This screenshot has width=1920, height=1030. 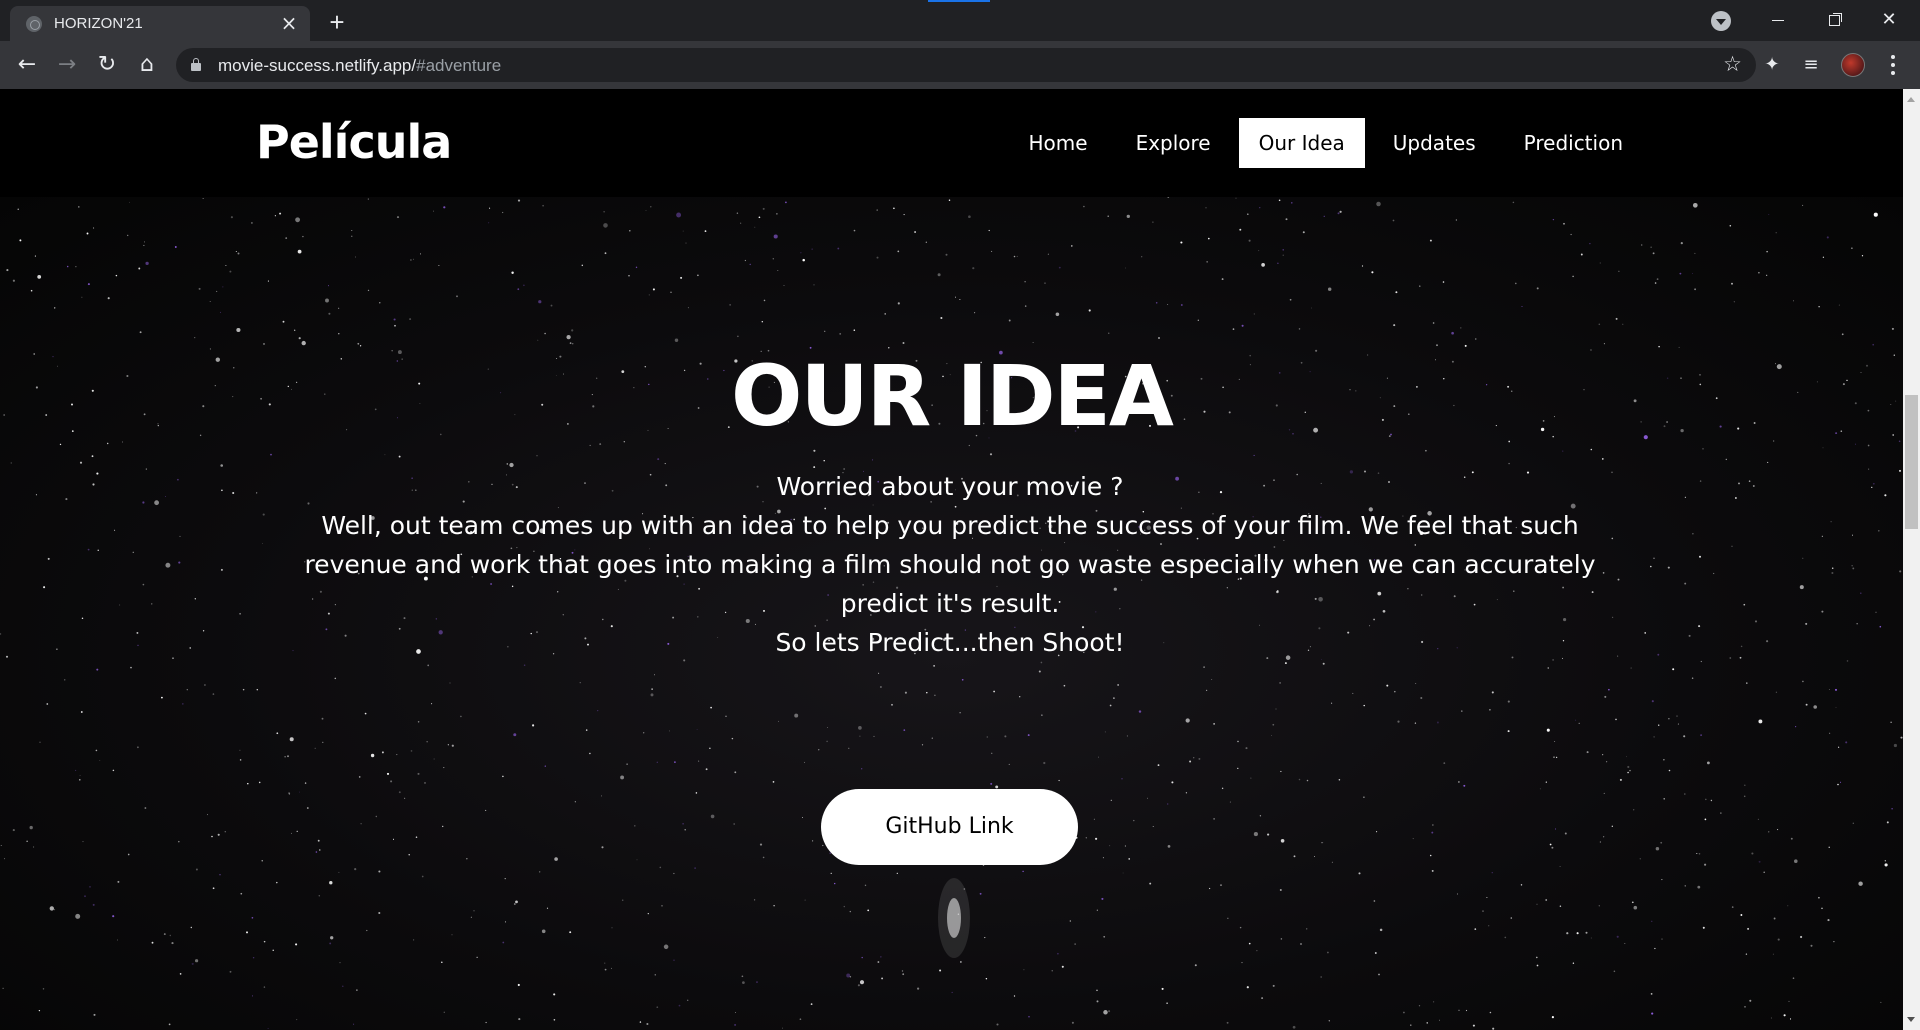 I want to click on intro-question: Worried about your movie ?, so click(x=950, y=486).